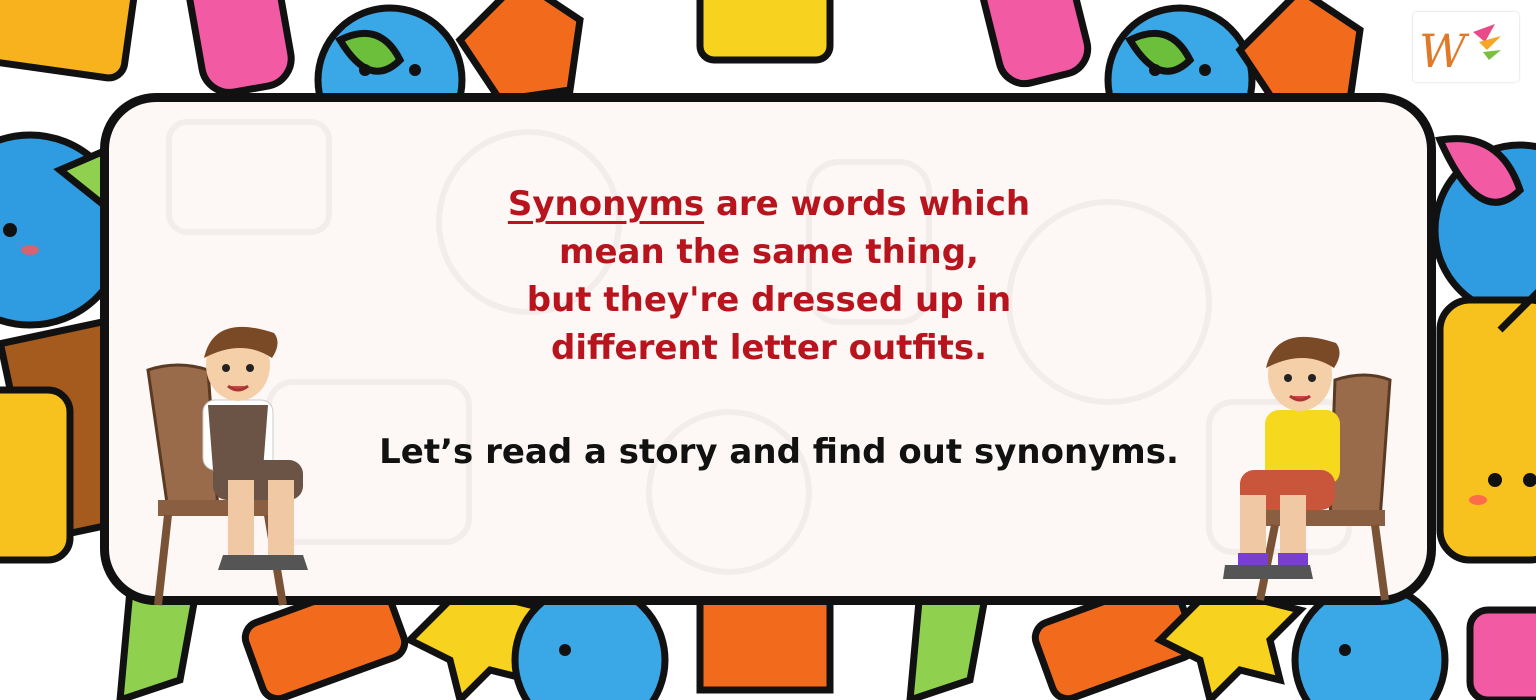 The width and height of the screenshot is (1536, 700). Describe the element at coordinates (606, 204) in the screenshot. I see `keyword-synonyms: Synonyms` at that location.